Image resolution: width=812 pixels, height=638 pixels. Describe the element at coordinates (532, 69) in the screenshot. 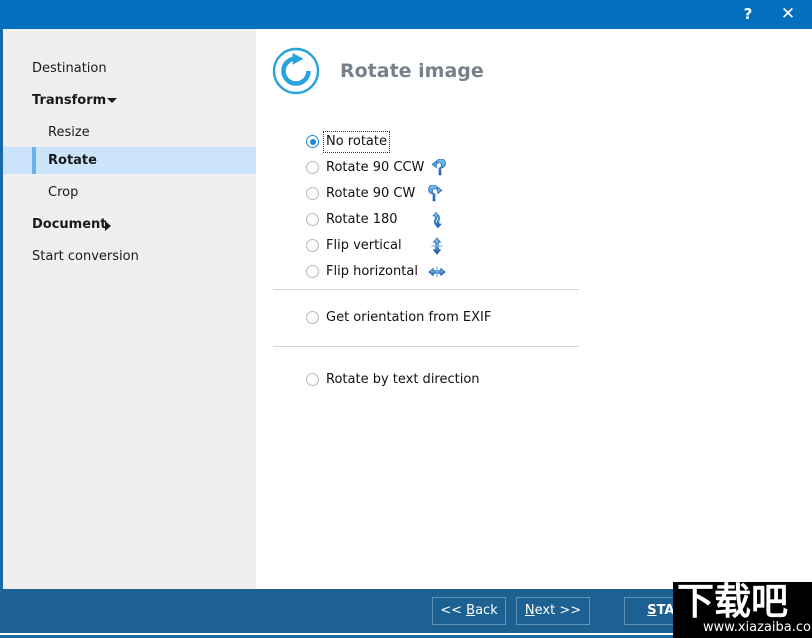

I see `page-header: Rotate image` at that location.